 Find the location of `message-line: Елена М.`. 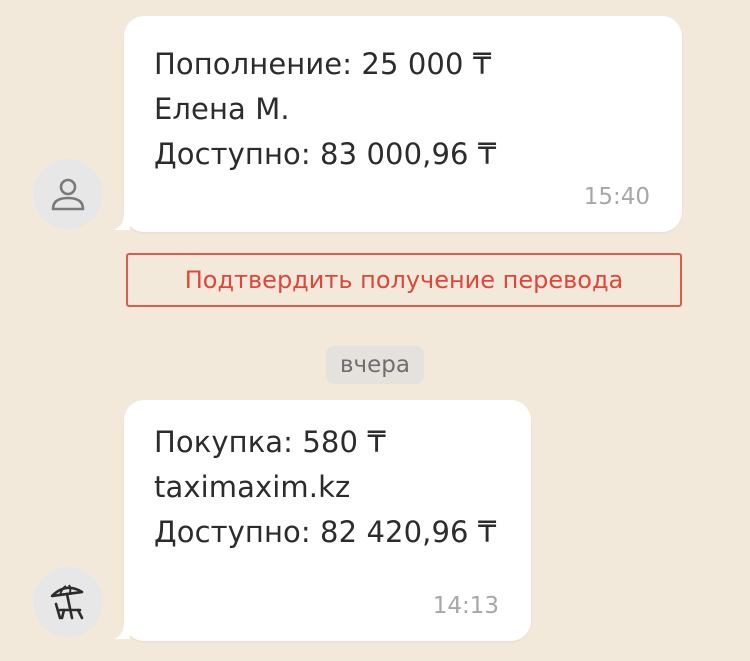

message-line: Елена М. is located at coordinates (222, 109).